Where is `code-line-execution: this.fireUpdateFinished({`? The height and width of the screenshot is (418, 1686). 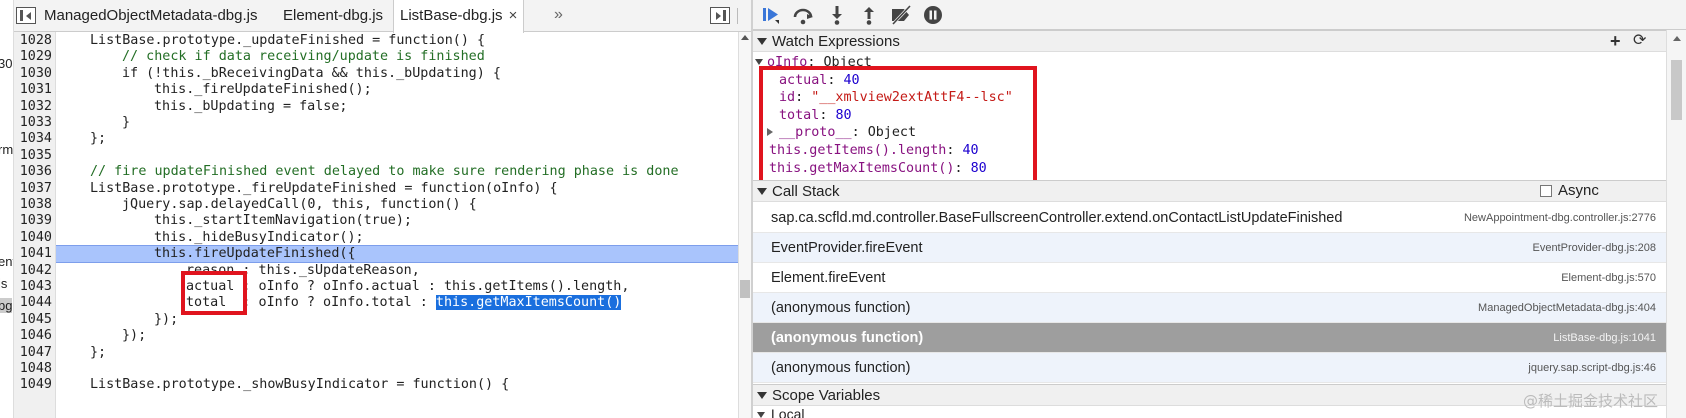
code-line-execution: this.fireUpdateFinished({ is located at coordinates (255, 254).